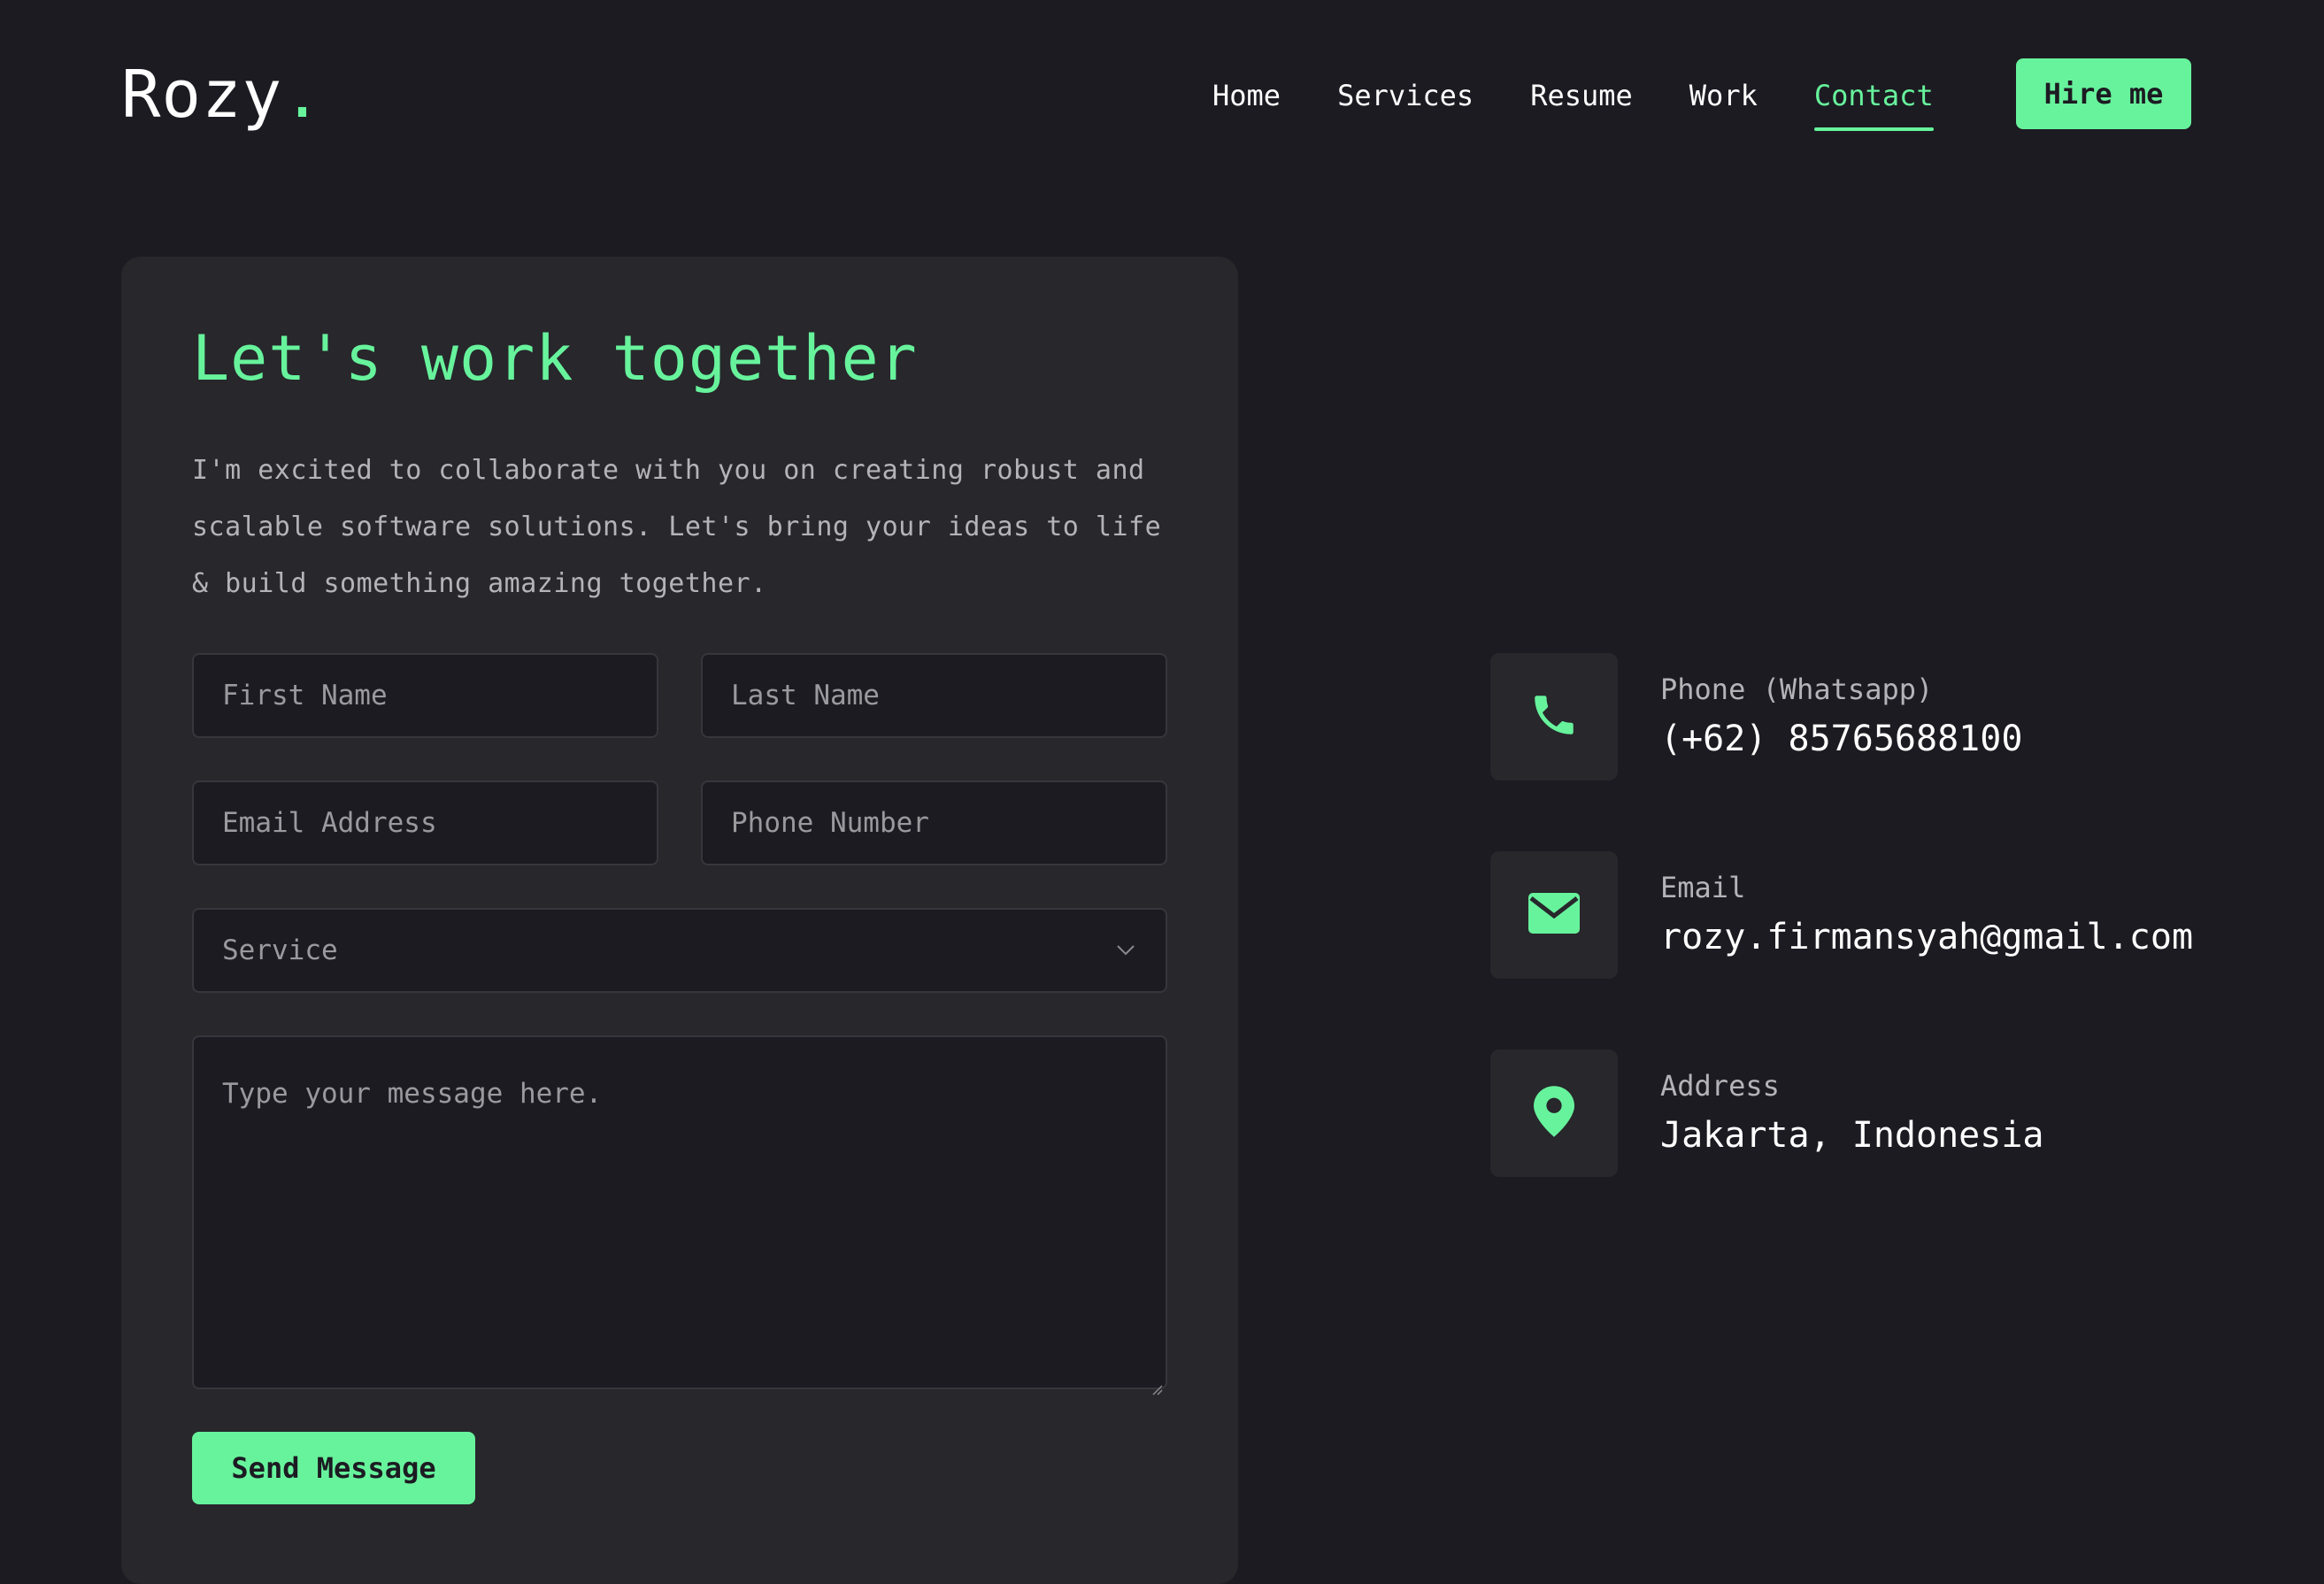 Image resolution: width=2324 pixels, height=1584 pixels. Describe the element at coordinates (830, 823) in the screenshot. I see `phone-placeholder: Phone Number` at that location.